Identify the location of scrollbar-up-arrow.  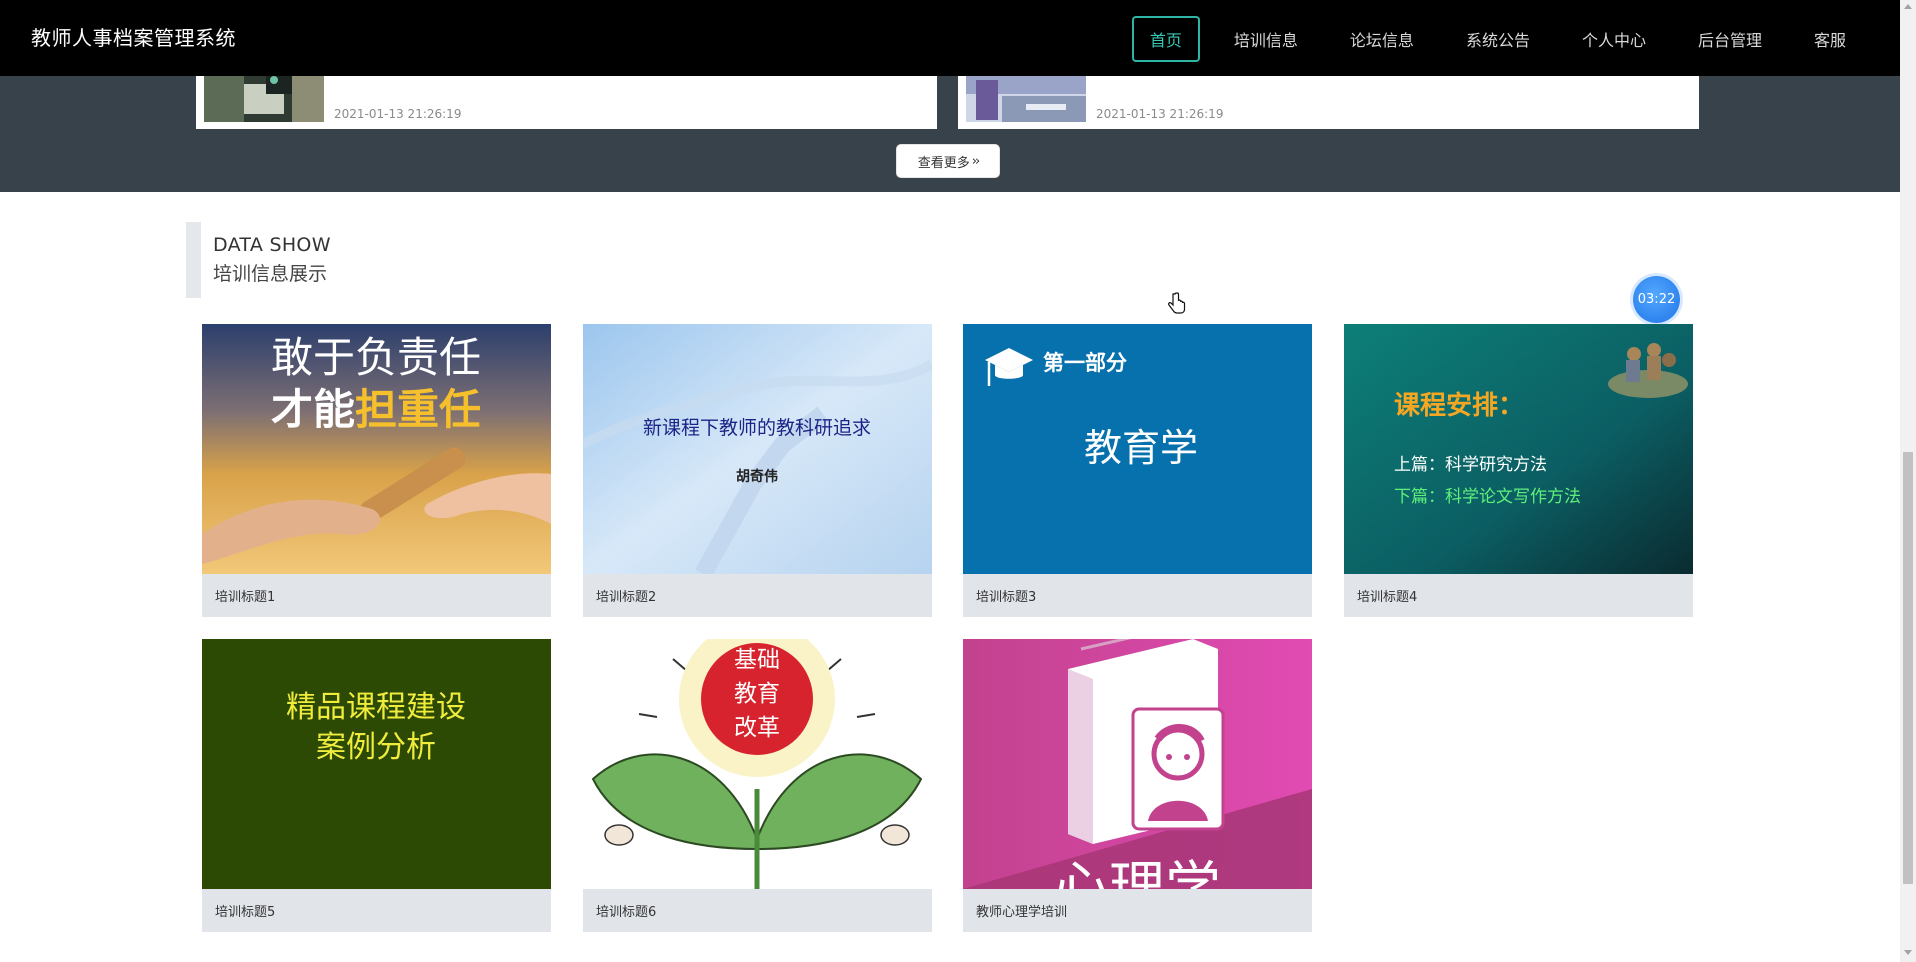
(1908, 6).